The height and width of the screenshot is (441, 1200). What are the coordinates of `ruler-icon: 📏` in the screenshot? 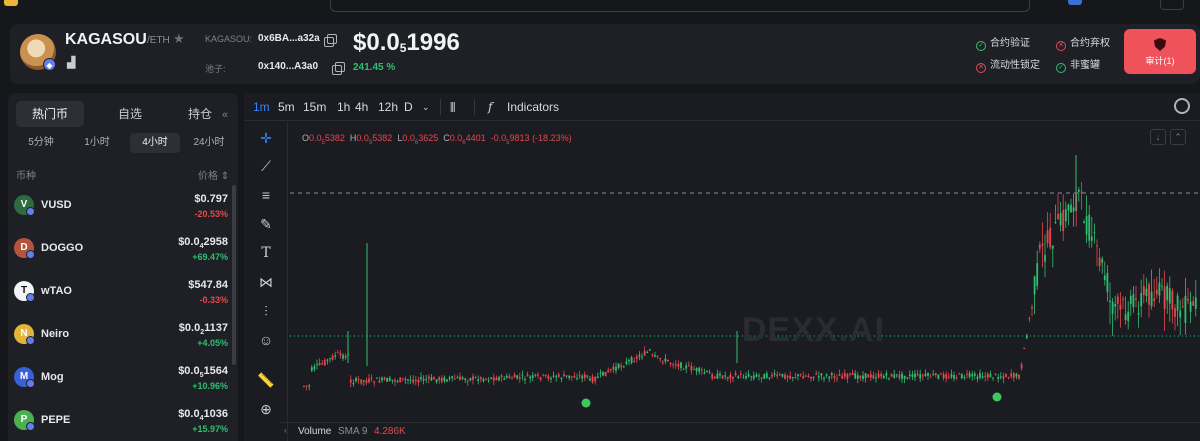 It's located at (266, 380).